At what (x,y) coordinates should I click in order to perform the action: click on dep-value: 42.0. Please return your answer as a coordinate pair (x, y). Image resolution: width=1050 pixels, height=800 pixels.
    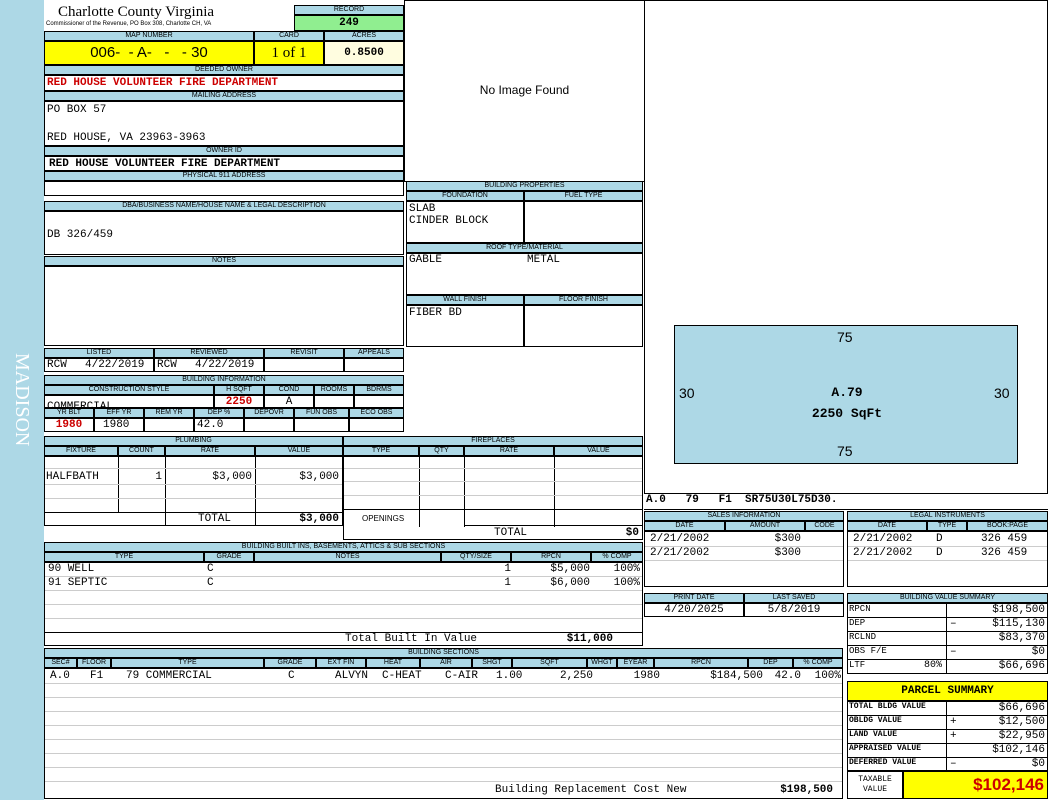
    Looking at the image, I should click on (219, 425).